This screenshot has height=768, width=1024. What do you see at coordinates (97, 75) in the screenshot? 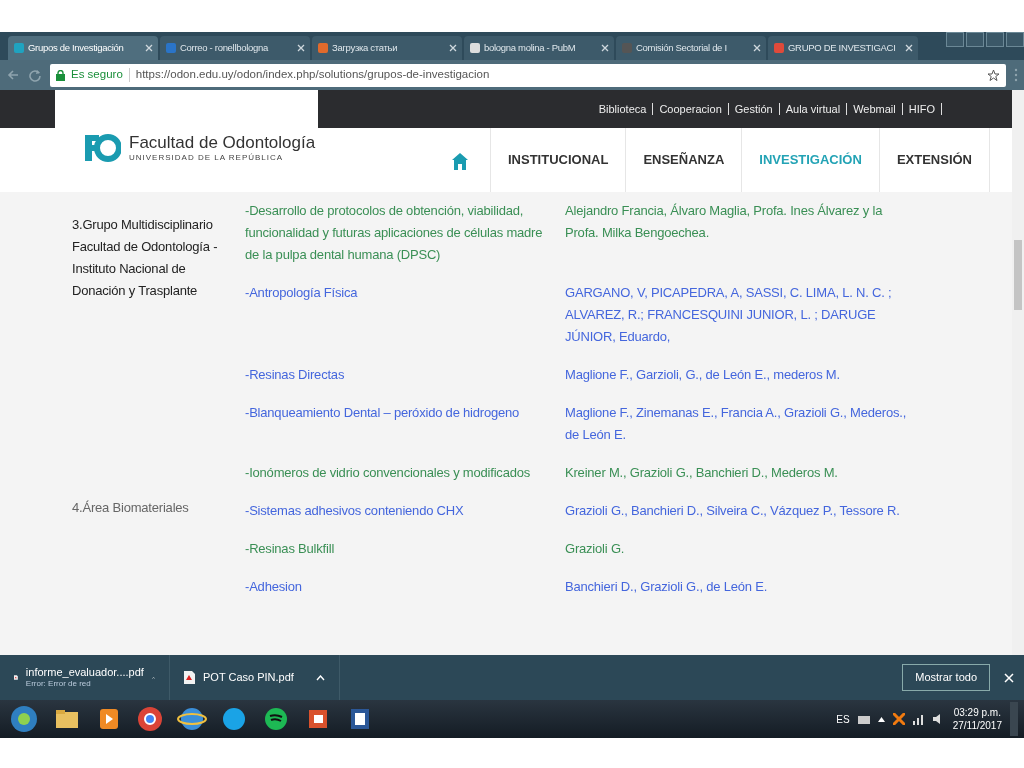
I see `secure-label: Es seguro` at bounding box center [97, 75].